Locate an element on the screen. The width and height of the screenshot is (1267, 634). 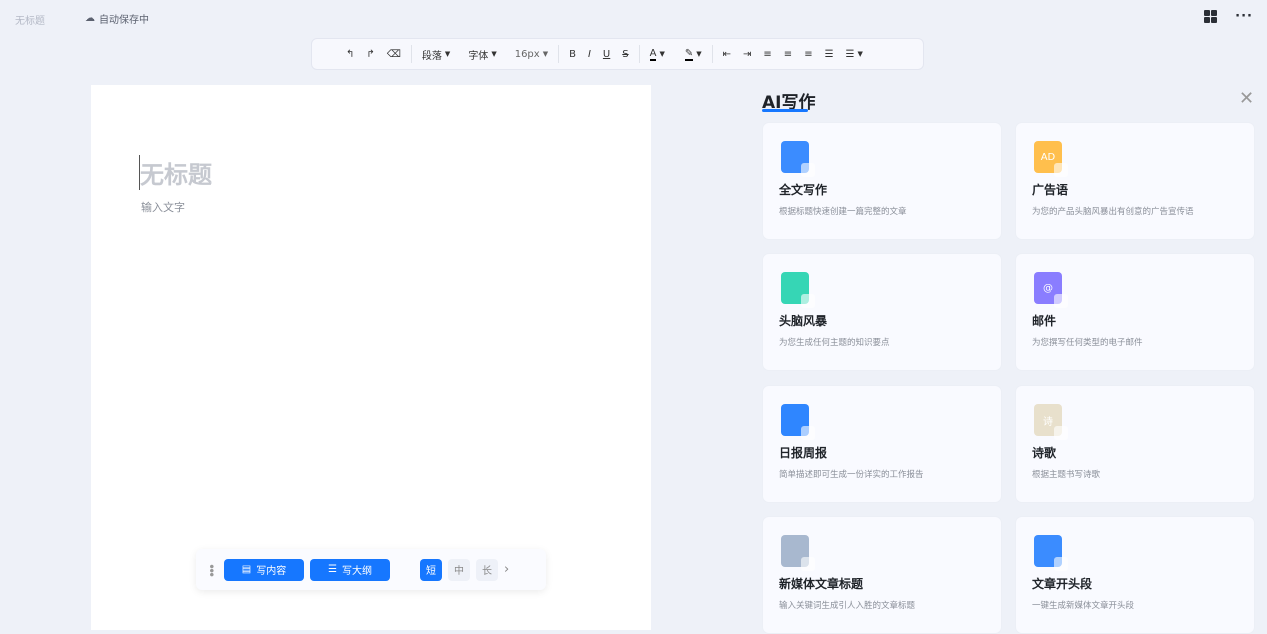
chevron-right-icon: › is located at coordinates (506, 569).